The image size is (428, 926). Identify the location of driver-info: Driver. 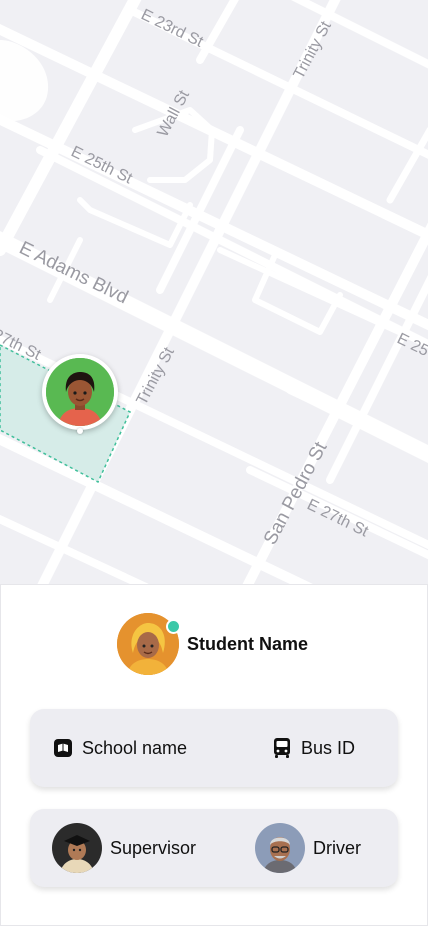
(308, 848).